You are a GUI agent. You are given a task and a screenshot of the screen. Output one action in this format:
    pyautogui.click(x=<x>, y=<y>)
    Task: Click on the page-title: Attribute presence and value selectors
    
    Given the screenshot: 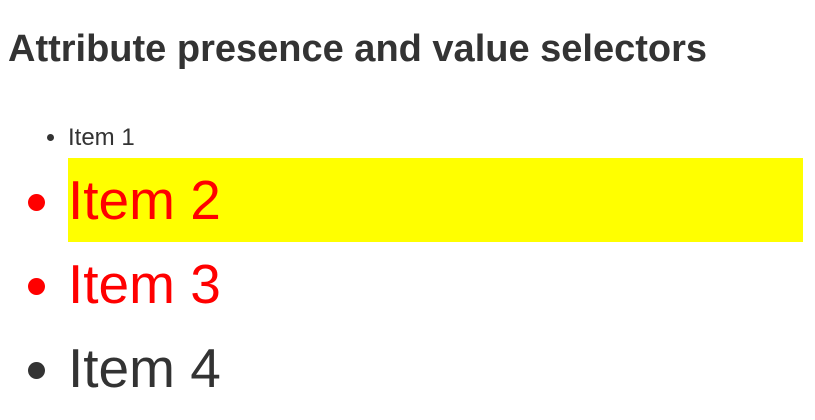 What is the action you would take?
    pyautogui.click(x=358, y=49)
    